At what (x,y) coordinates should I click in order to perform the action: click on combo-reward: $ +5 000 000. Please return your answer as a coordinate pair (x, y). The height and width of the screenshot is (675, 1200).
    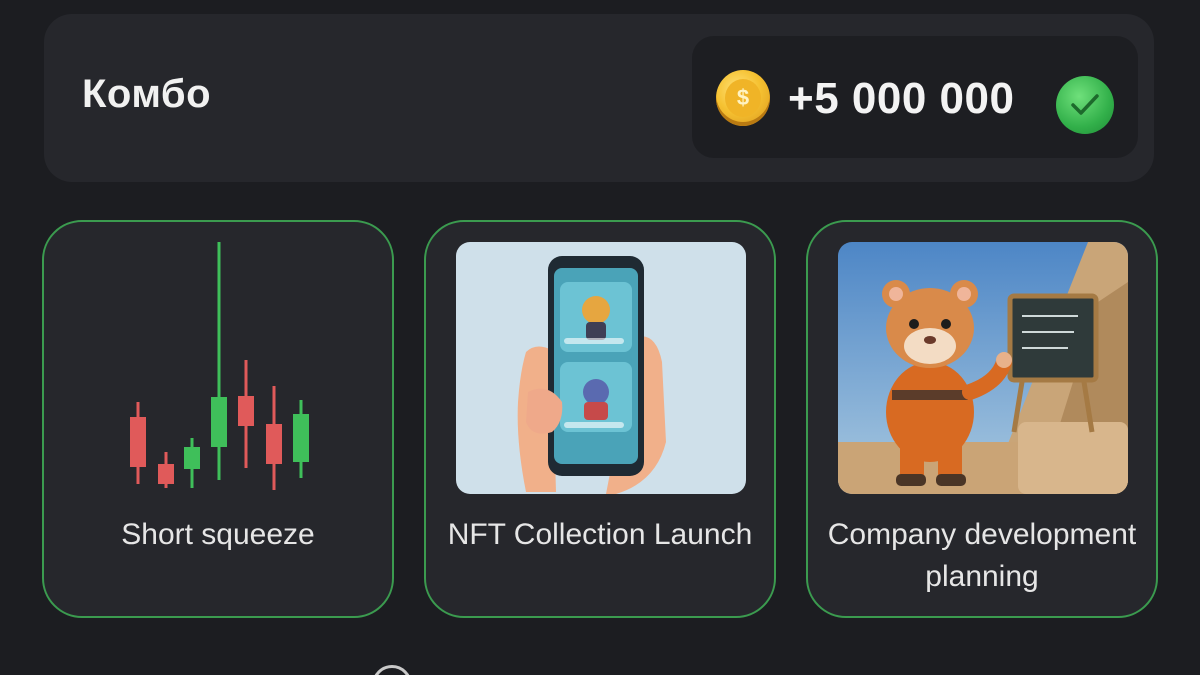
    Looking at the image, I should click on (915, 97).